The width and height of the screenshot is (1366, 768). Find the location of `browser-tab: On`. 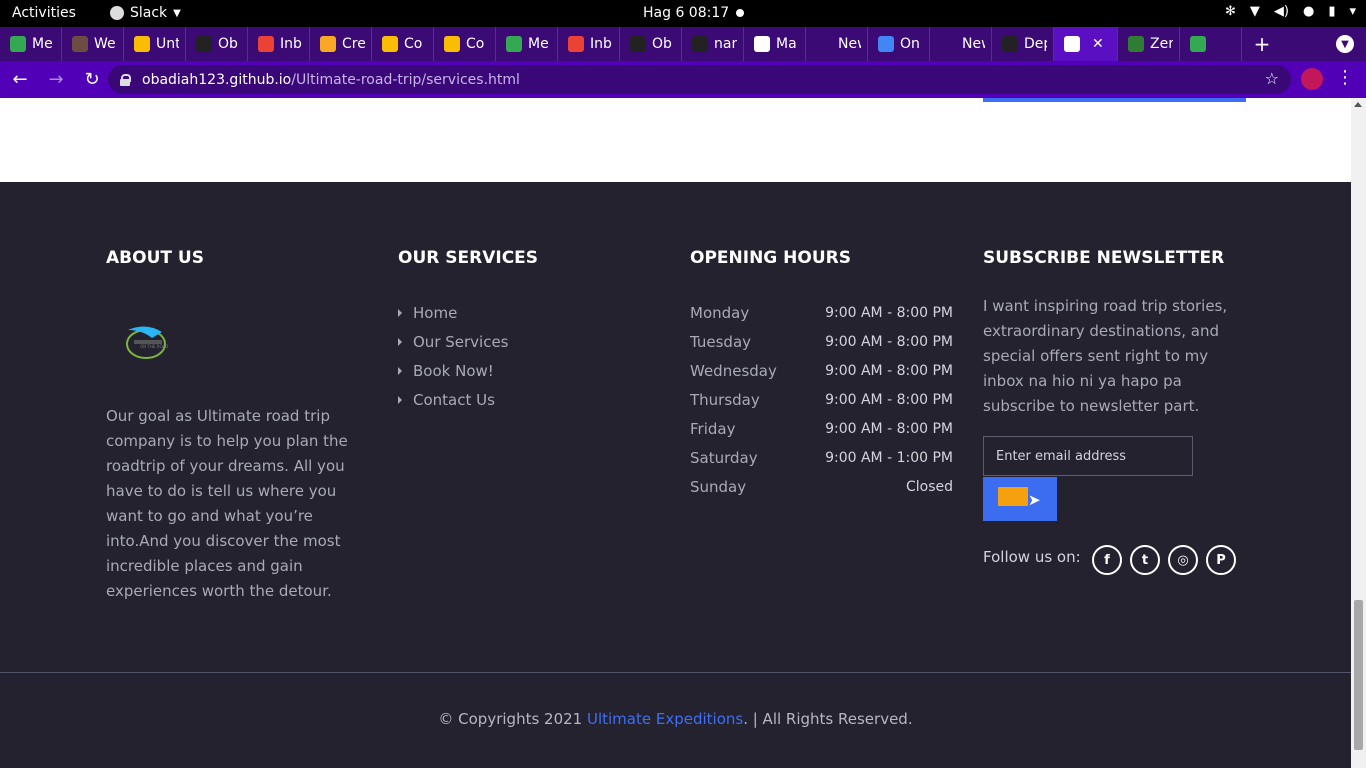

browser-tab: On is located at coordinates (899, 44).